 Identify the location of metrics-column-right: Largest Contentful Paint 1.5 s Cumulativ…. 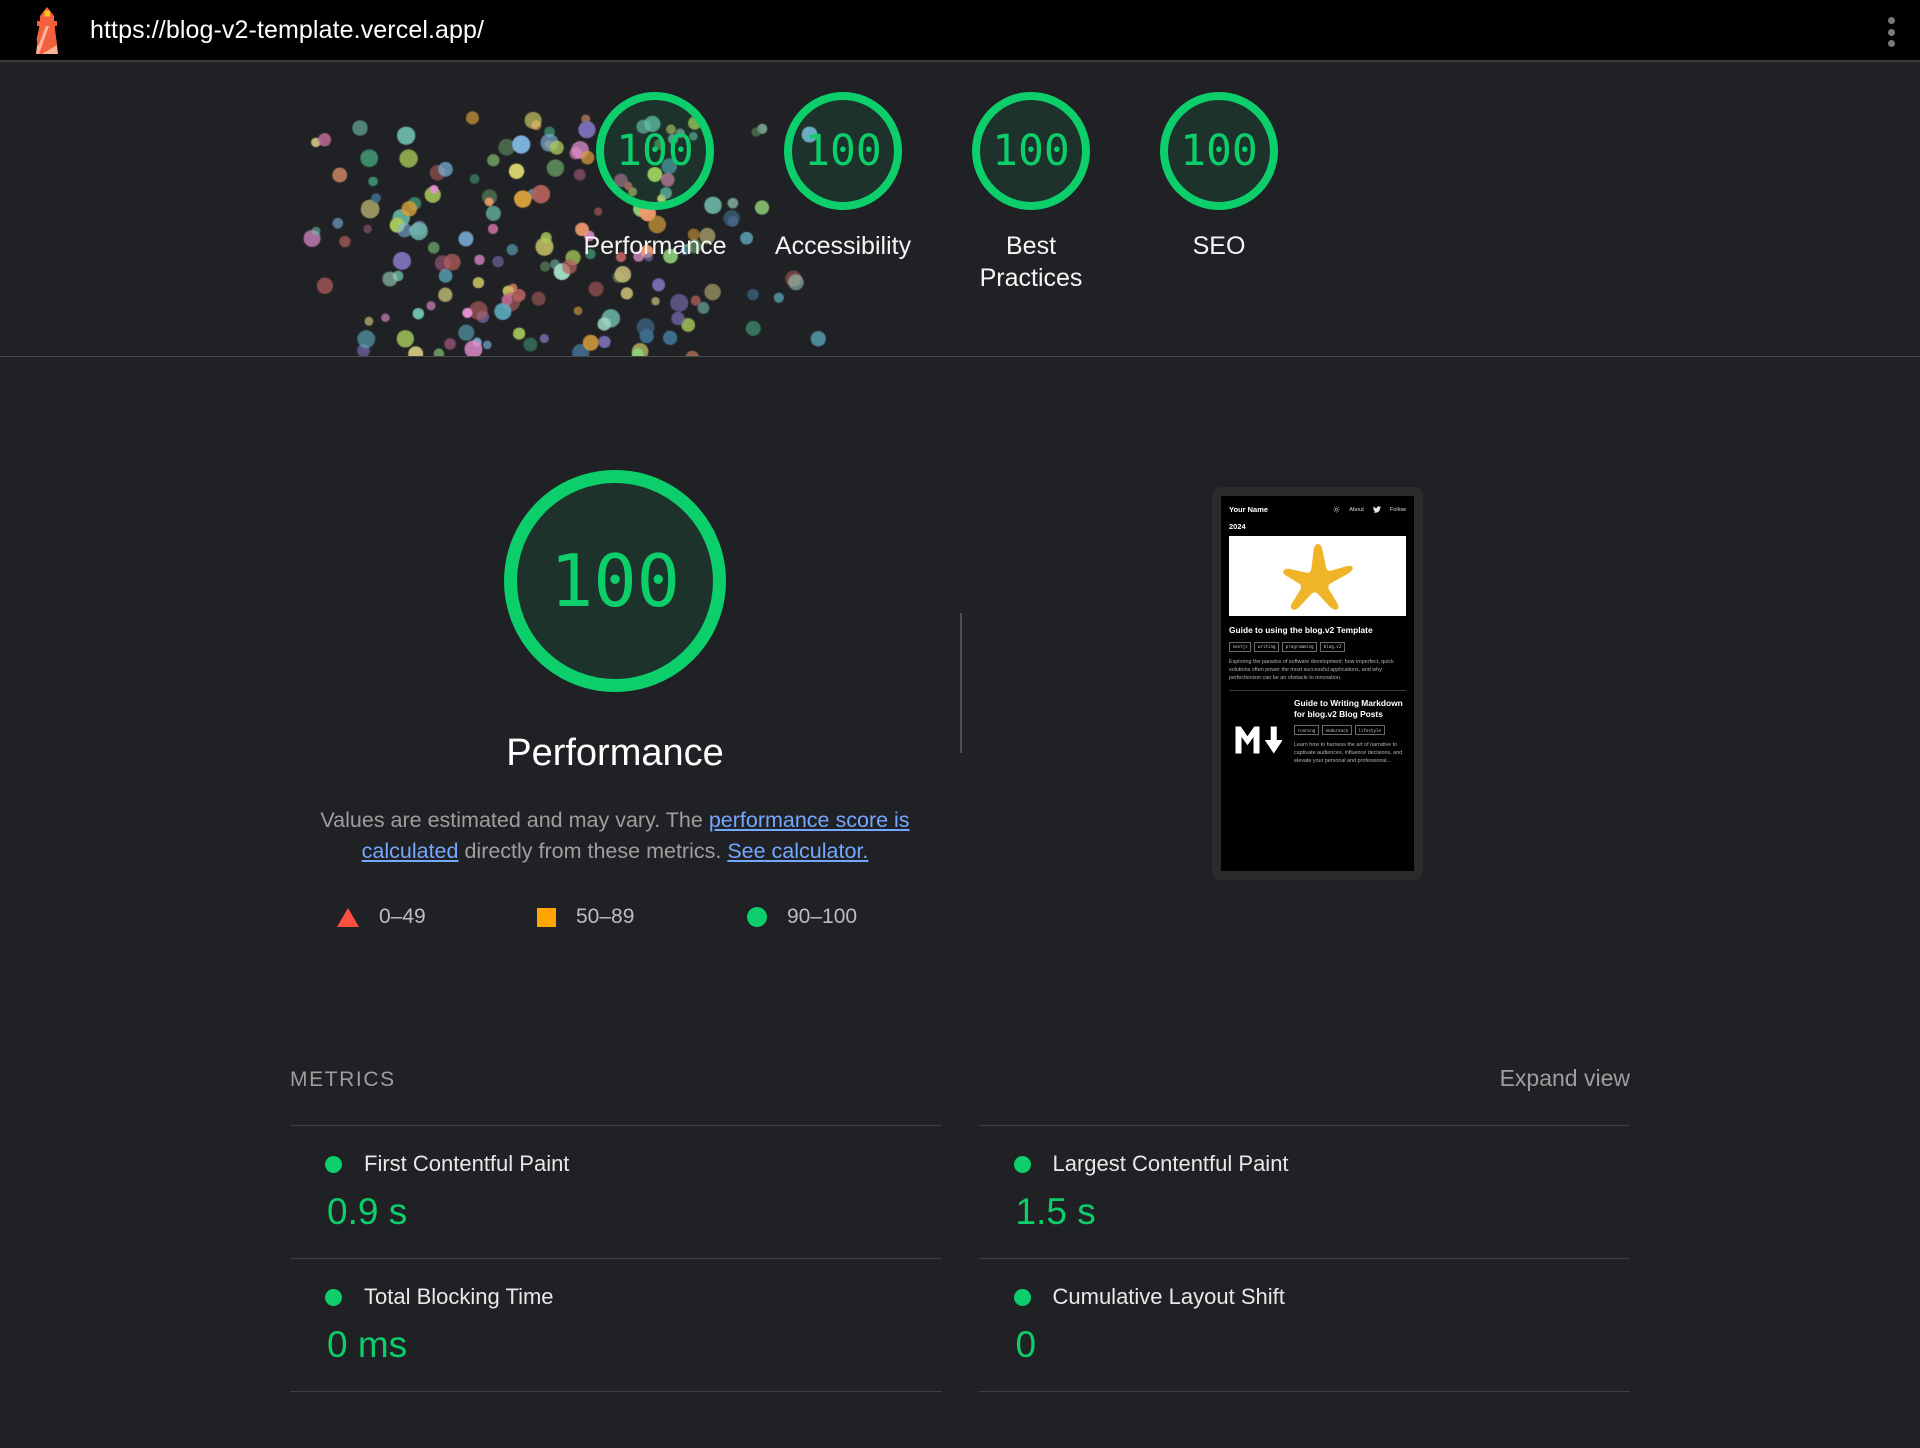
(1304, 1258).